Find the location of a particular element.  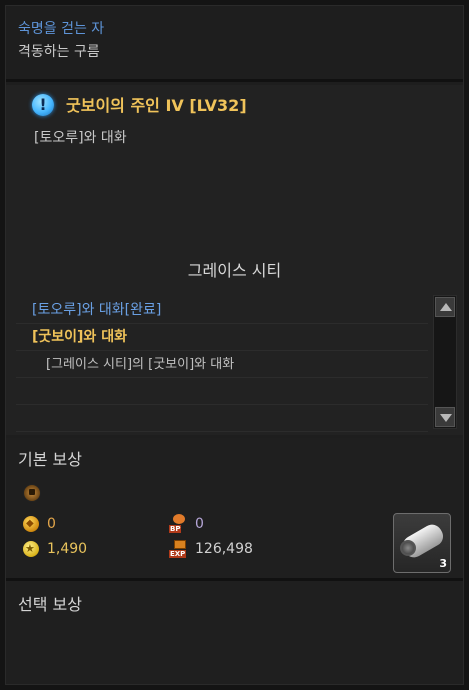

silver-value: 1,490 is located at coordinates (67, 549).